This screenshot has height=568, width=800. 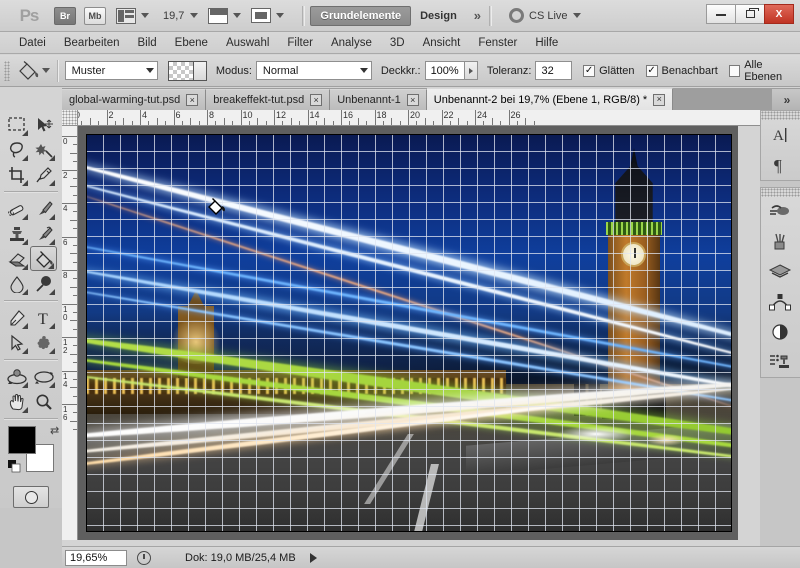 I want to click on menu-analyse: Analyse, so click(x=351, y=43).